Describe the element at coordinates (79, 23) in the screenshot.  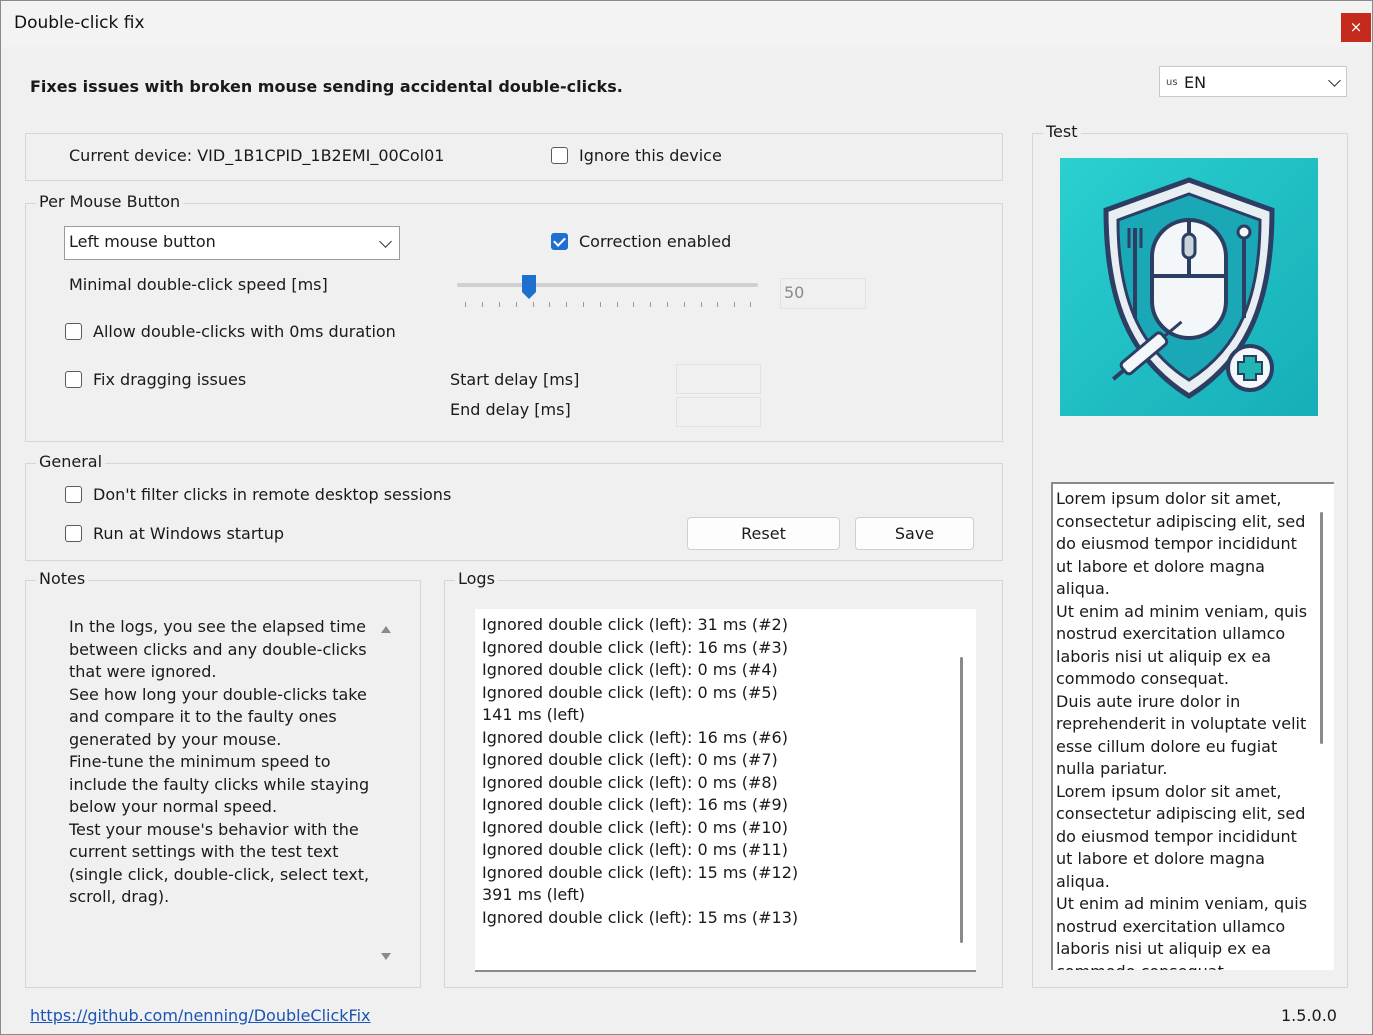
I see `window-title: Double-click fix` at that location.